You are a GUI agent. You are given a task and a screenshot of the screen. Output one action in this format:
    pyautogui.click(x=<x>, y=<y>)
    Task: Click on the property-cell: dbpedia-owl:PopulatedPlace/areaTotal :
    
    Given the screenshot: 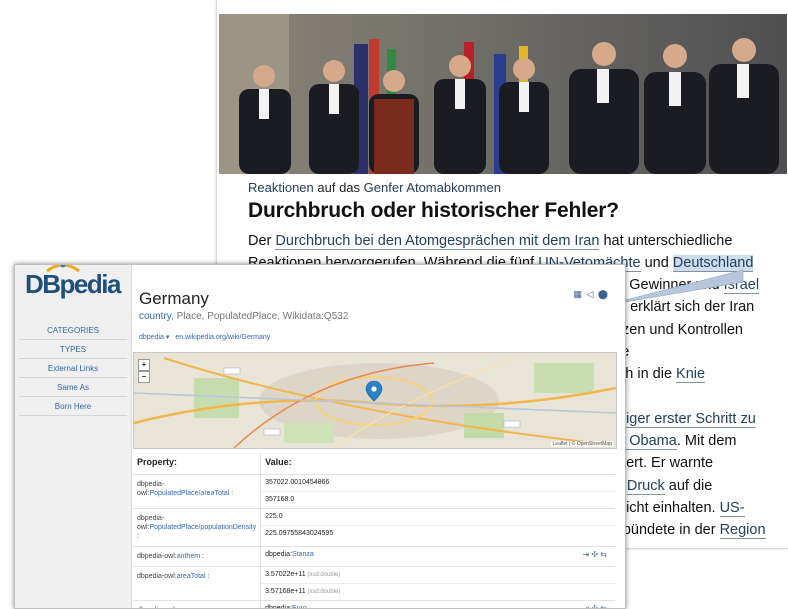 What is the action you would take?
    pyautogui.click(x=197, y=492)
    